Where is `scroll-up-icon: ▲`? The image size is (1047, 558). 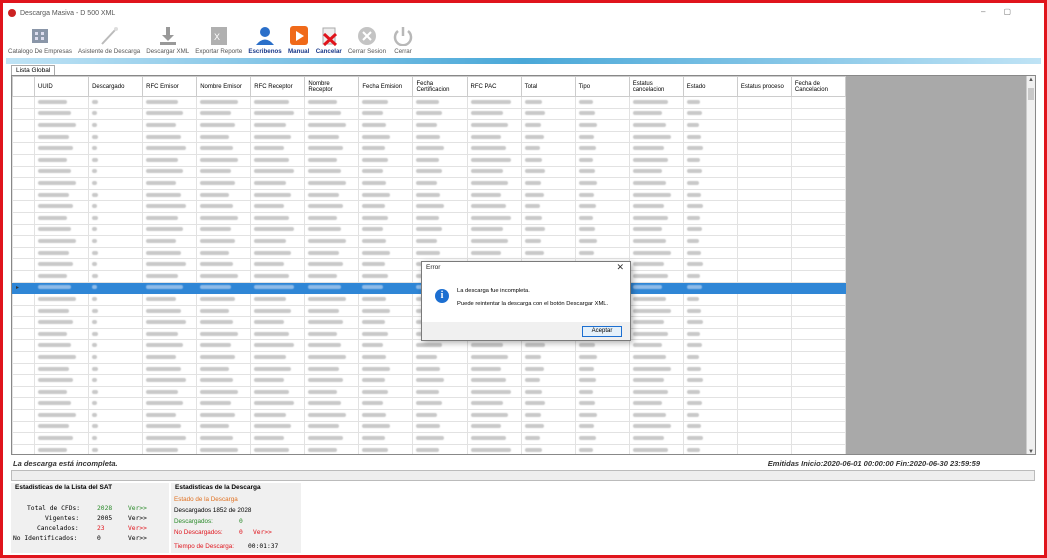
scroll-up-icon: ▲ is located at coordinates (1031, 80).